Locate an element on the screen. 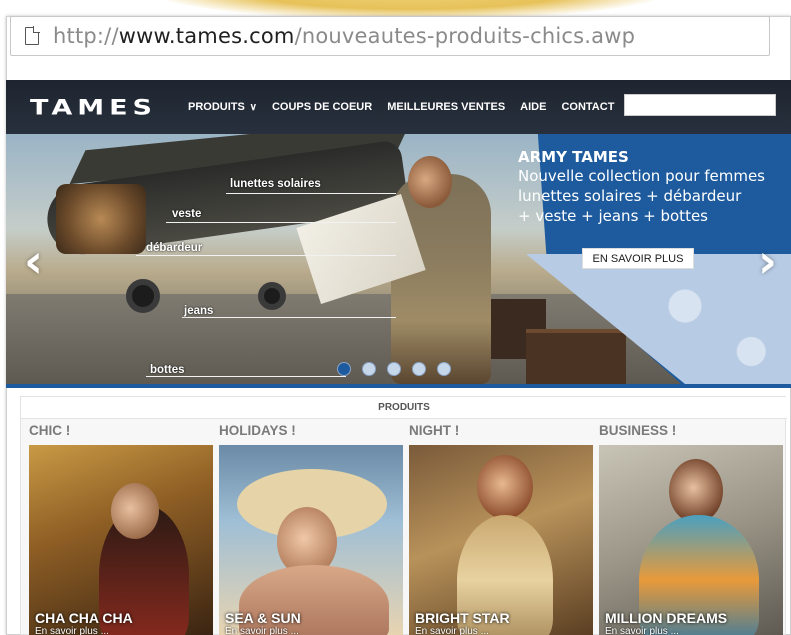  url-path: /nouveautes-produits-chics.awp is located at coordinates (465, 36).